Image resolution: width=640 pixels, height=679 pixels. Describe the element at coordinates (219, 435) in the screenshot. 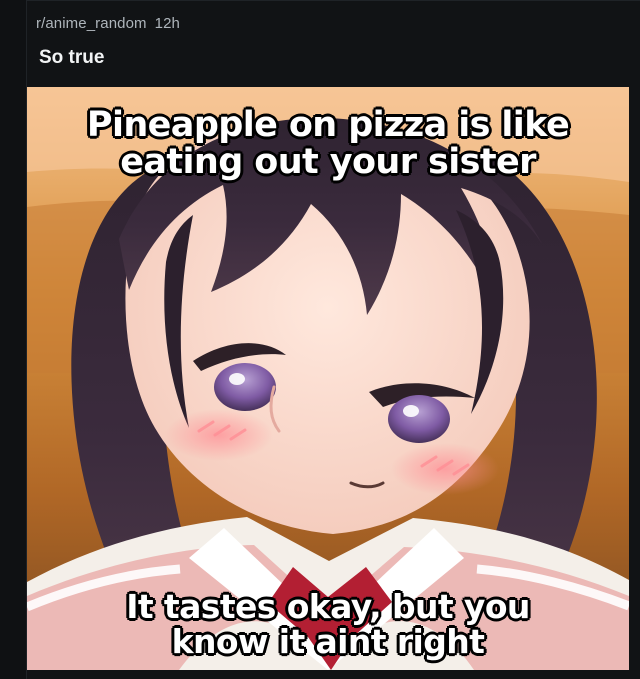

I see `left-blush` at that location.